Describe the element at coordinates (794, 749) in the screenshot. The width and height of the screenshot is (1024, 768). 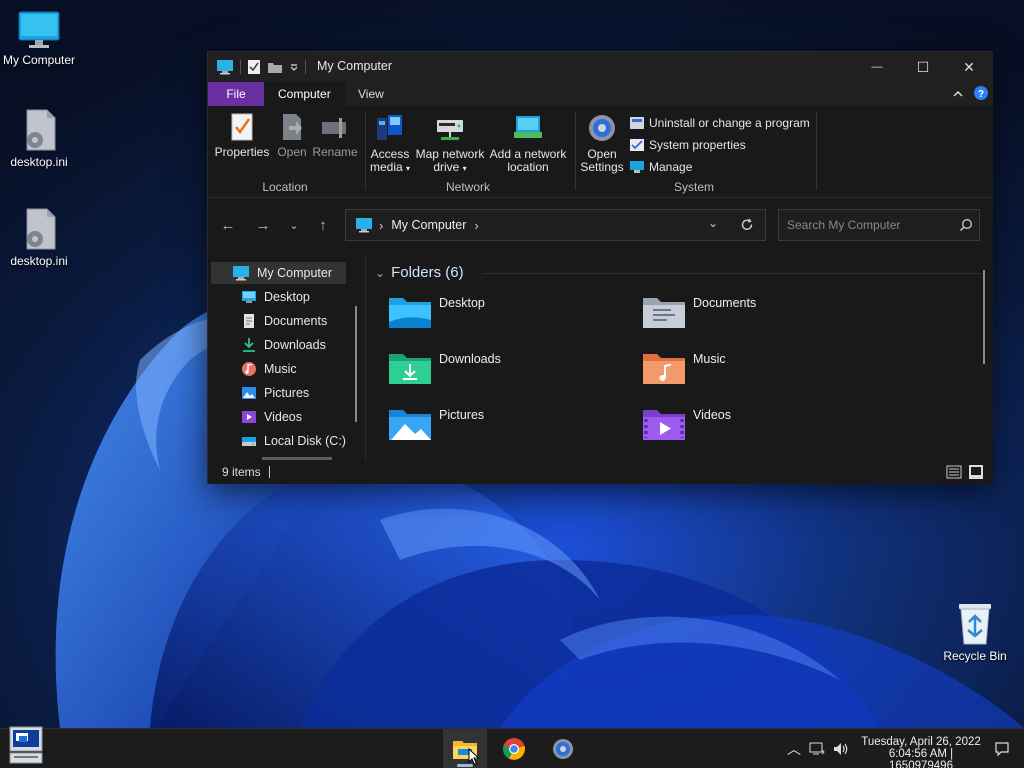
I see `show-hidden-icons-icon: ︿` at that location.